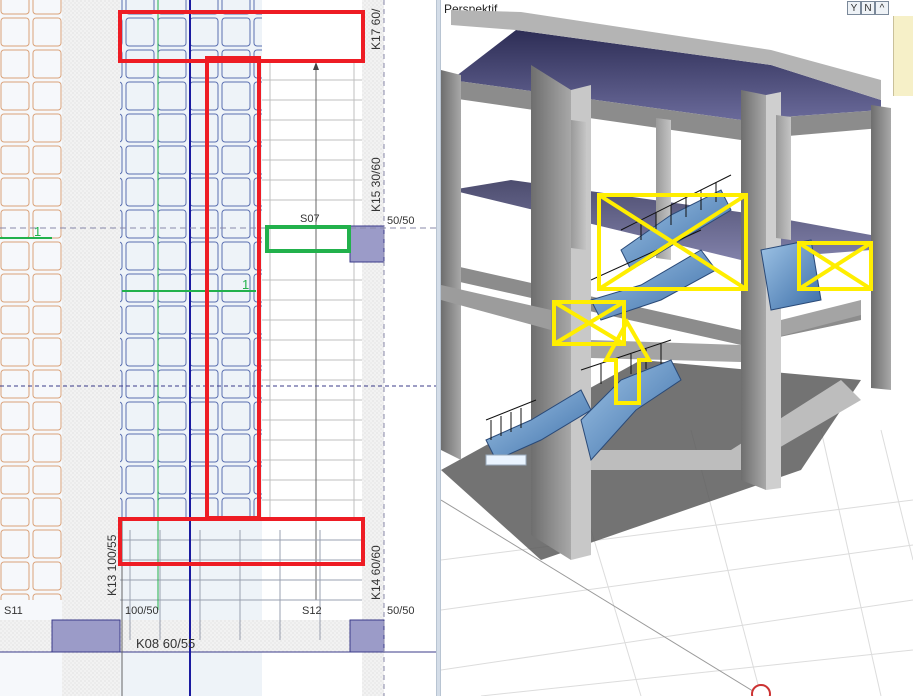  What do you see at coordinates (881, 247) in the screenshot?
I see `column-back-right` at bounding box center [881, 247].